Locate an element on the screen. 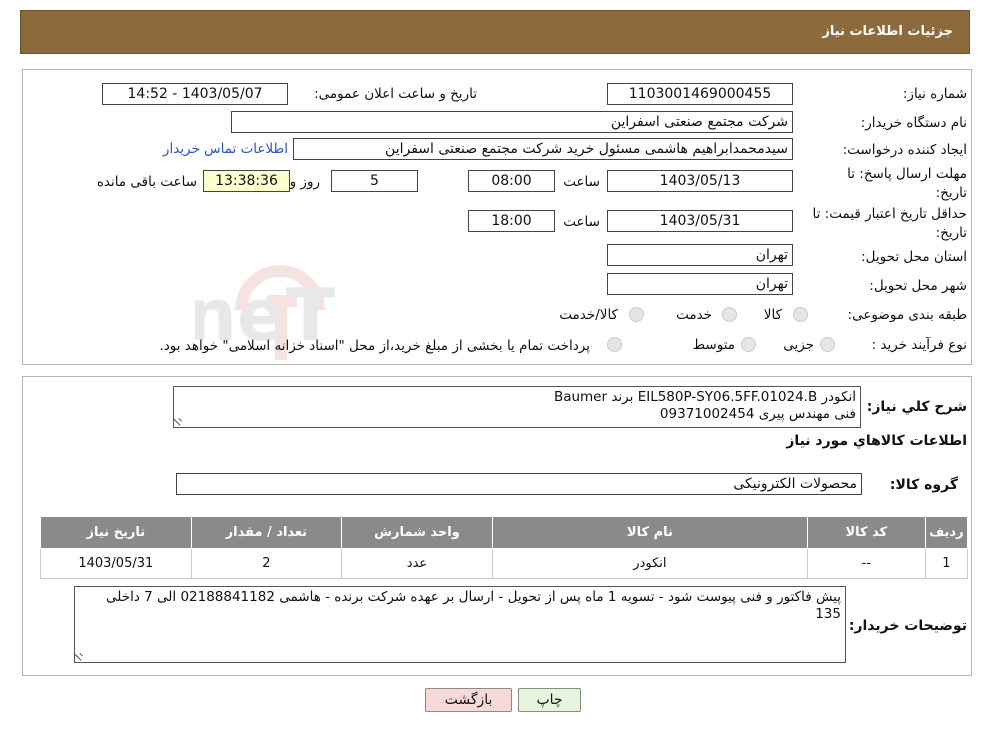 The height and width of the screenshot is (733, 985). category-radio-goods-service is located at coordinates (636, 314).